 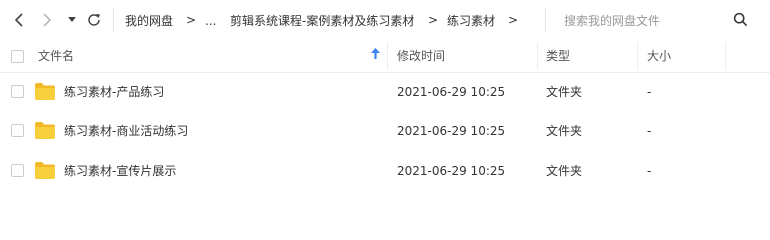 I want to click on refresh-icon, so click(x=94, y=20).